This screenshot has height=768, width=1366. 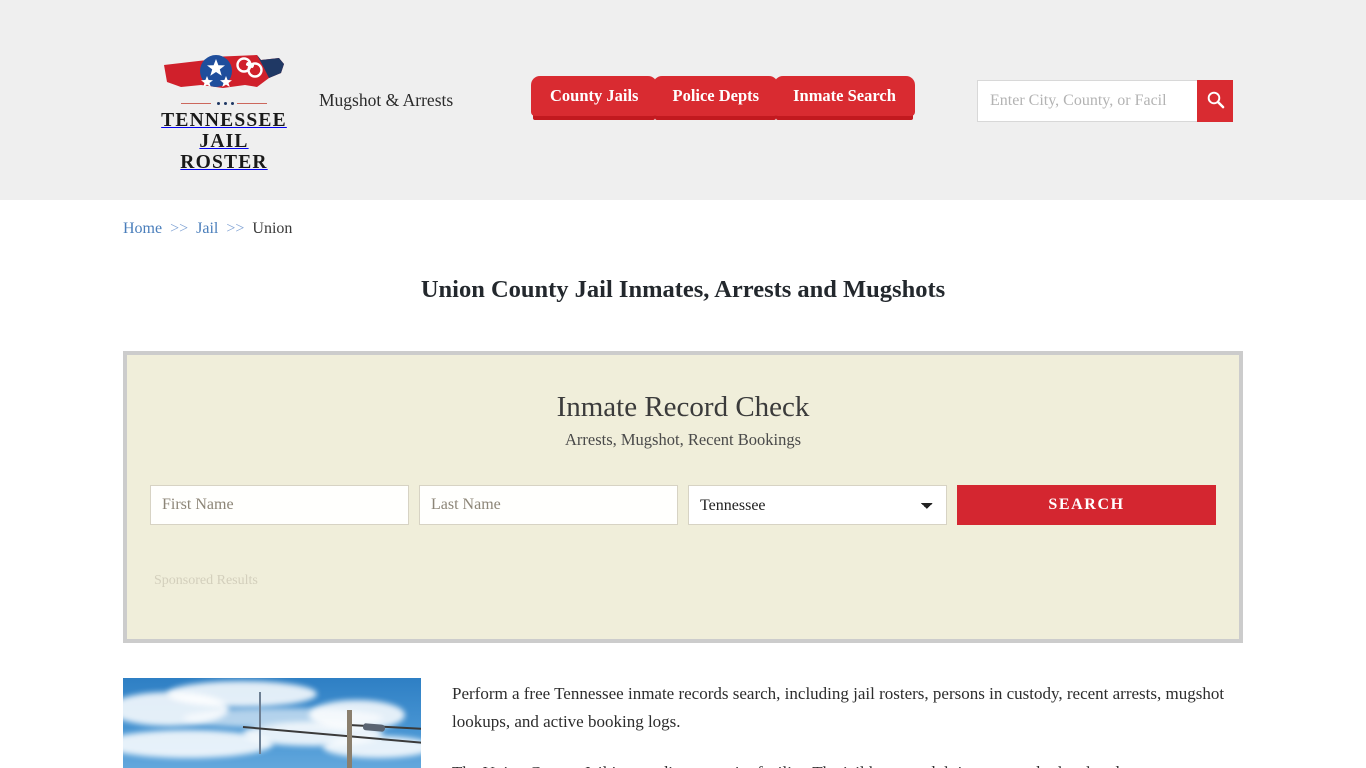 I want to click on breadcrumb-link-home: Home, so click(x=142, y=228).